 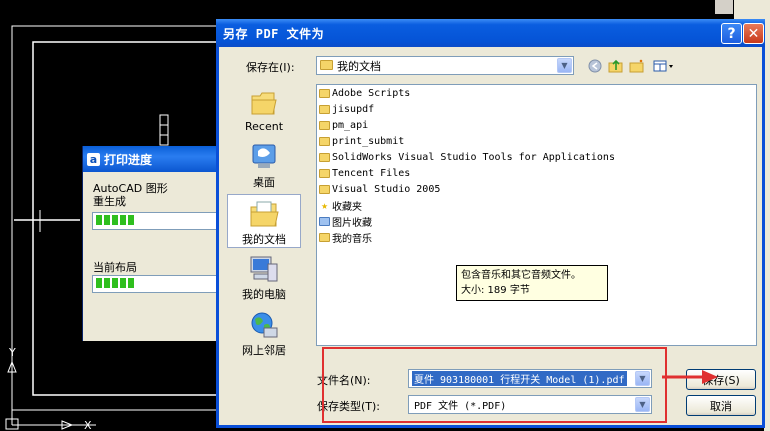 I want to click on list-item: 我的音乐, so click(x=345, y=238).